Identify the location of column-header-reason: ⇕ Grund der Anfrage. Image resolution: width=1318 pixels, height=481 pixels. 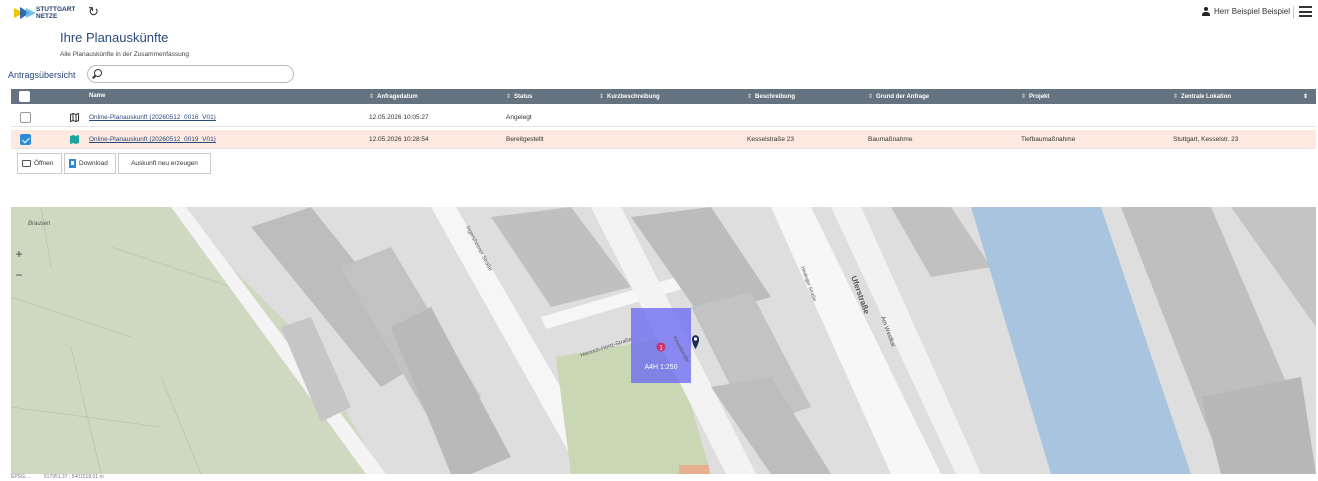
(898, 96).